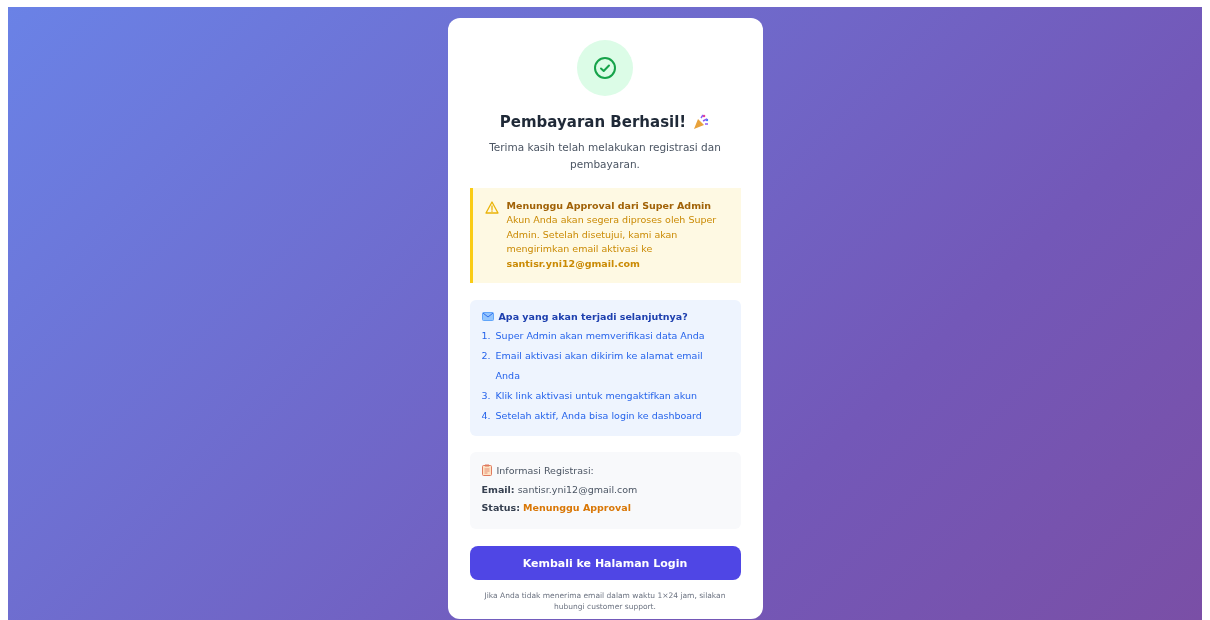 This screenshot has width=1210, height=620. I want to click on warning-icon, so click(491, 207).